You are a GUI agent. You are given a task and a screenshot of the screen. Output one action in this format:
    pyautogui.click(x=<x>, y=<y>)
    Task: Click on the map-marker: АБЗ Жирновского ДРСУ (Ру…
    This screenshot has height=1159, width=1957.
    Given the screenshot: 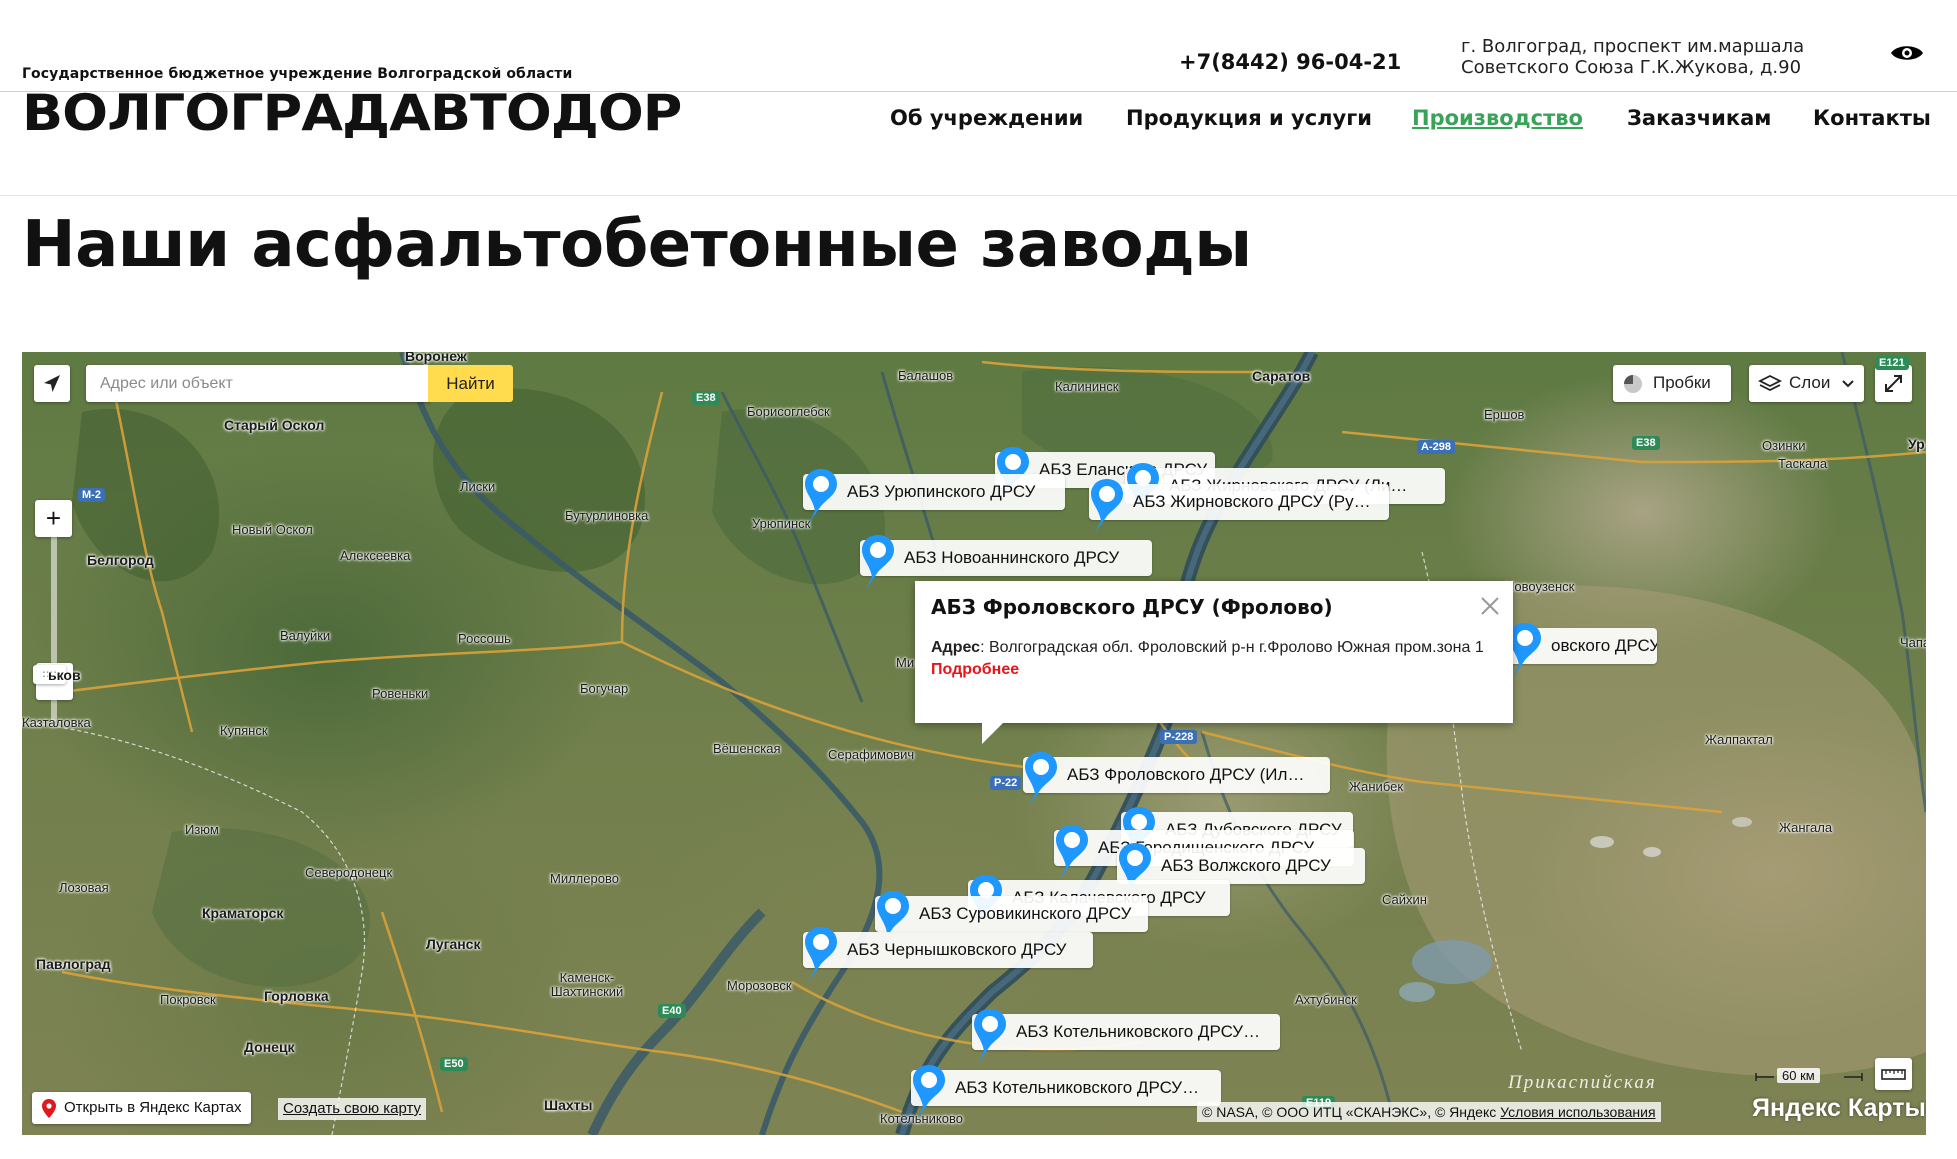 What is the action you would take?
    pyautogui.click(x=1239, y=506)
    